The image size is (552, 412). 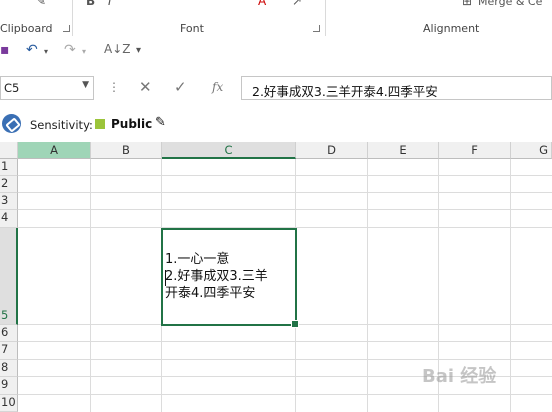 I want to click on merge-icon: ⊞, so click(x=467, y=4).